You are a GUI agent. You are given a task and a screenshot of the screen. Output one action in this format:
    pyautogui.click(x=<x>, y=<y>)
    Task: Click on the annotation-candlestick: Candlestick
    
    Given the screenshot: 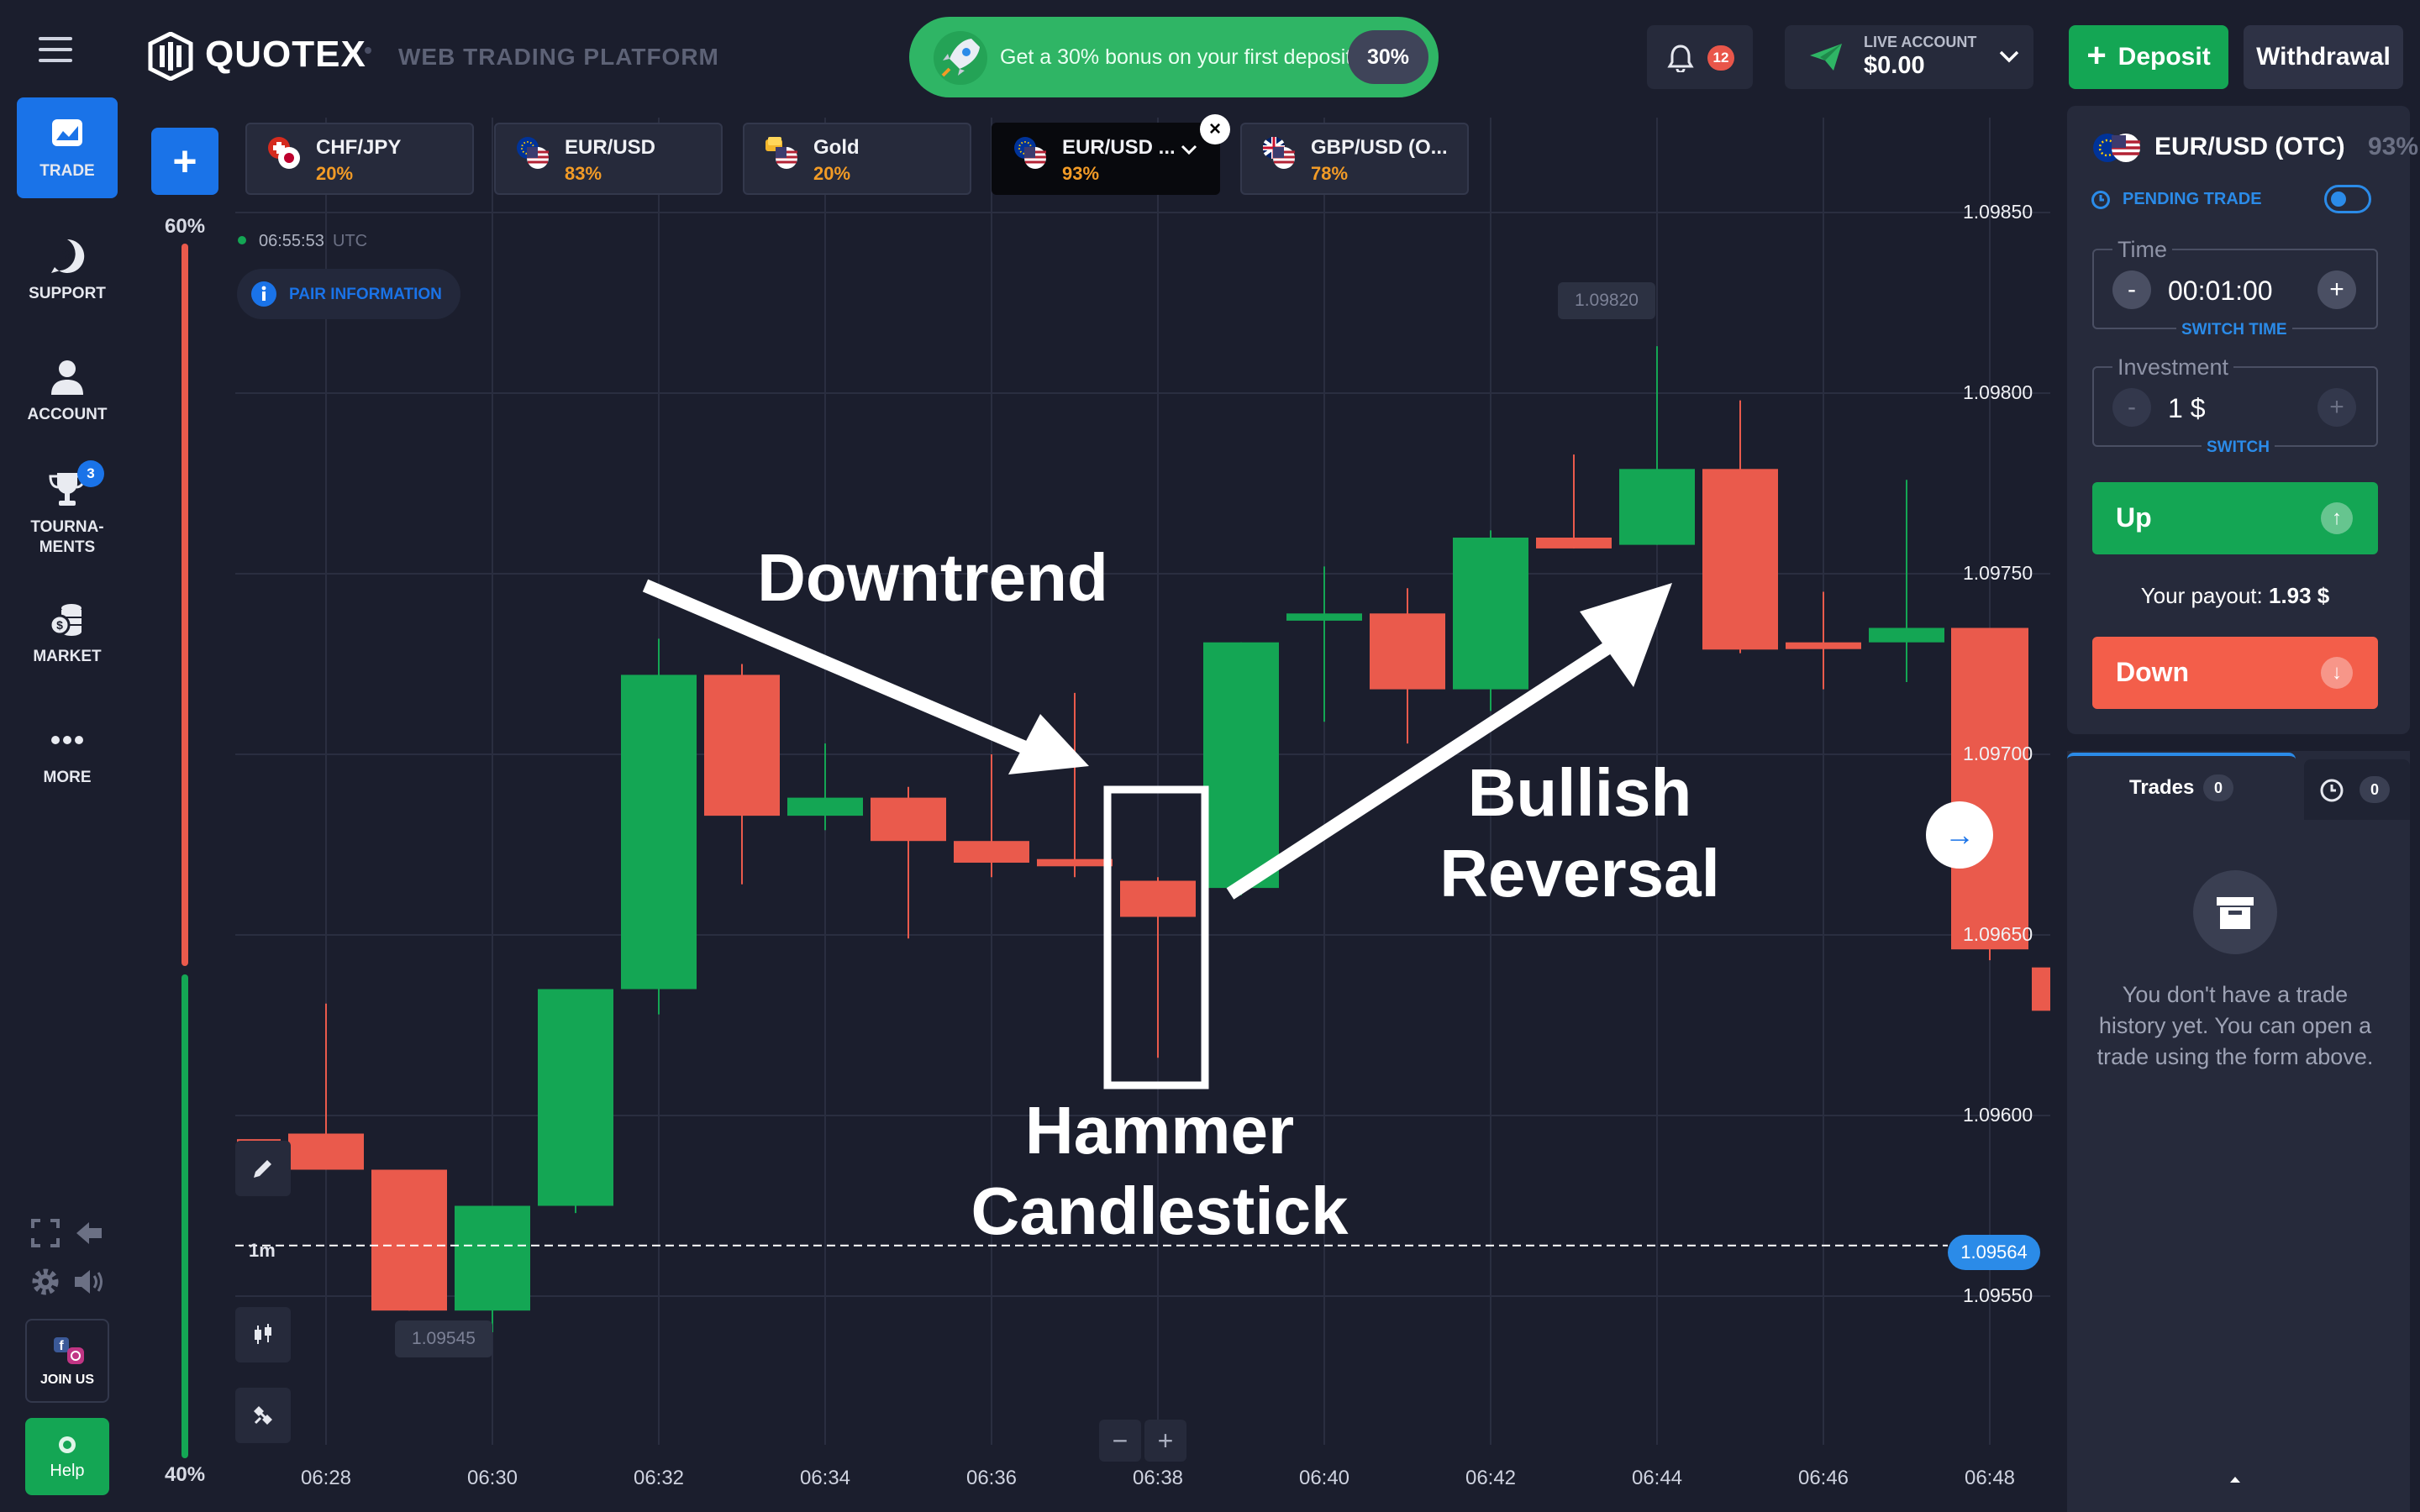 What is the action you would take?
    pyautogui.click(x=1160, y=1210)
    